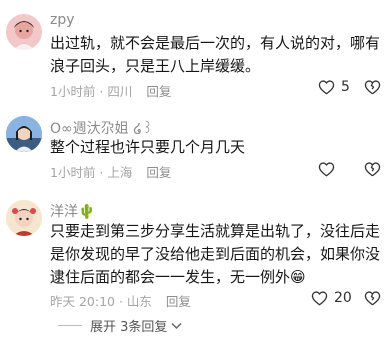 The image size is (389, 340). I want to click on like-button: 5, so click(334, 87).